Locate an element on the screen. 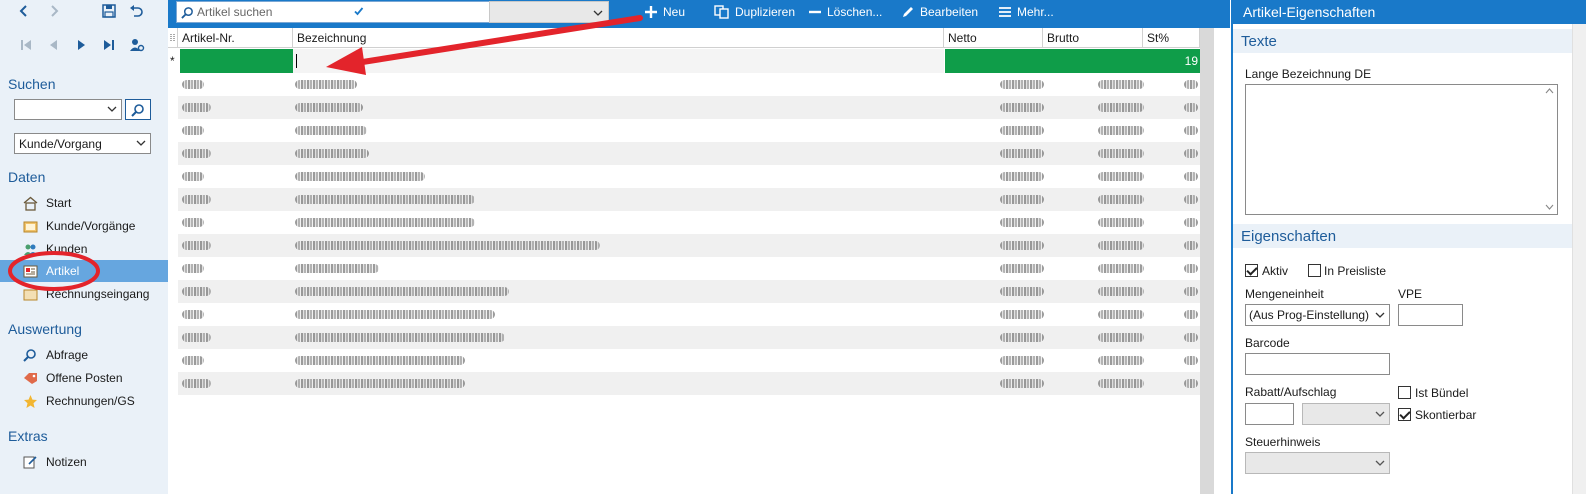 Image resolution: width=1586 pixels, height=494 pixels. sidebar-item-kunde-vorgaenge: Kunde/Vorgänge is located at coordinates (84, 226).